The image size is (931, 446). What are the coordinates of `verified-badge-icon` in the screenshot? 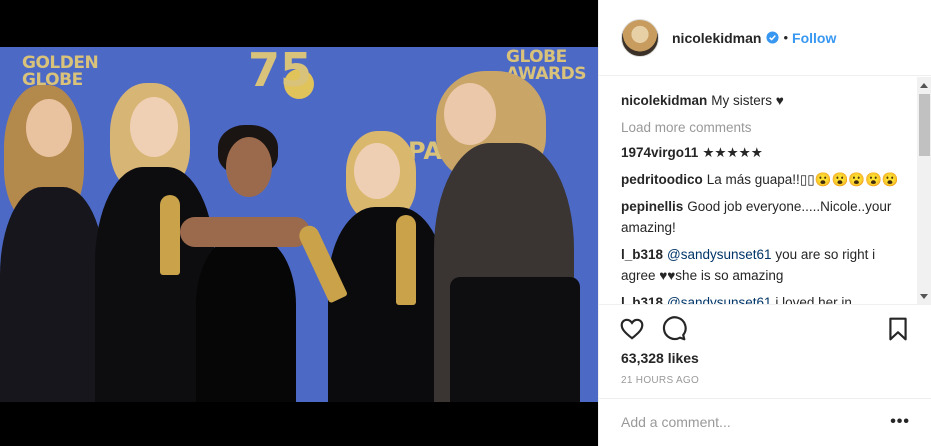 It's located at (773, 37).